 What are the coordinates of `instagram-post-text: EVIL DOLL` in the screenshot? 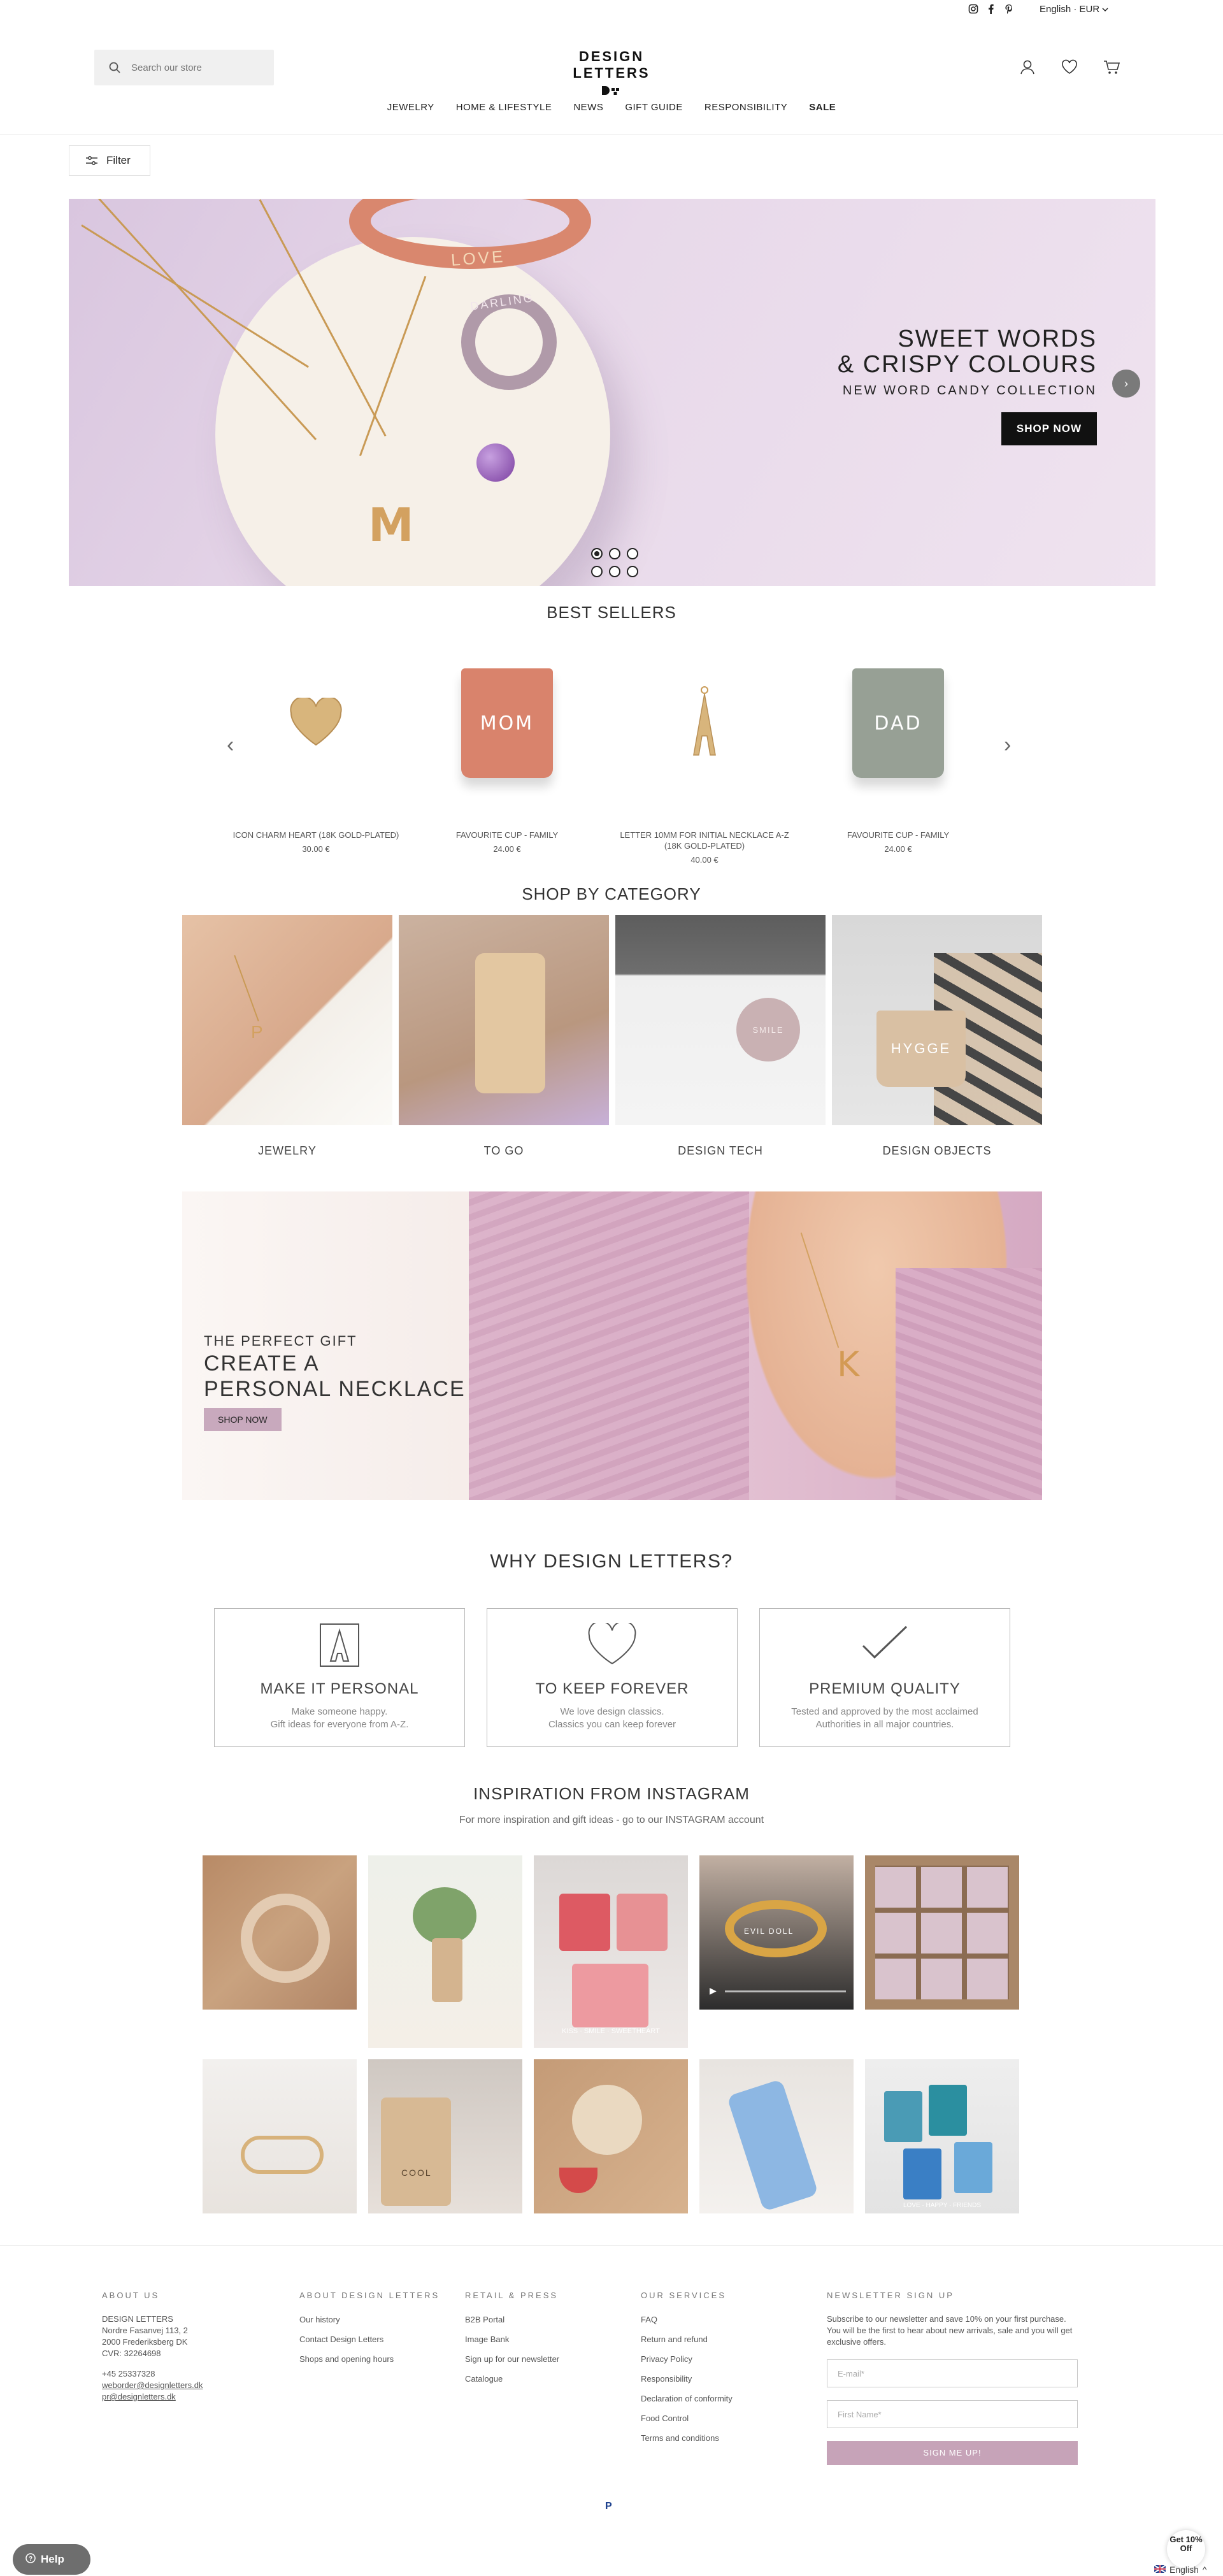 It's located at (769, 1932).